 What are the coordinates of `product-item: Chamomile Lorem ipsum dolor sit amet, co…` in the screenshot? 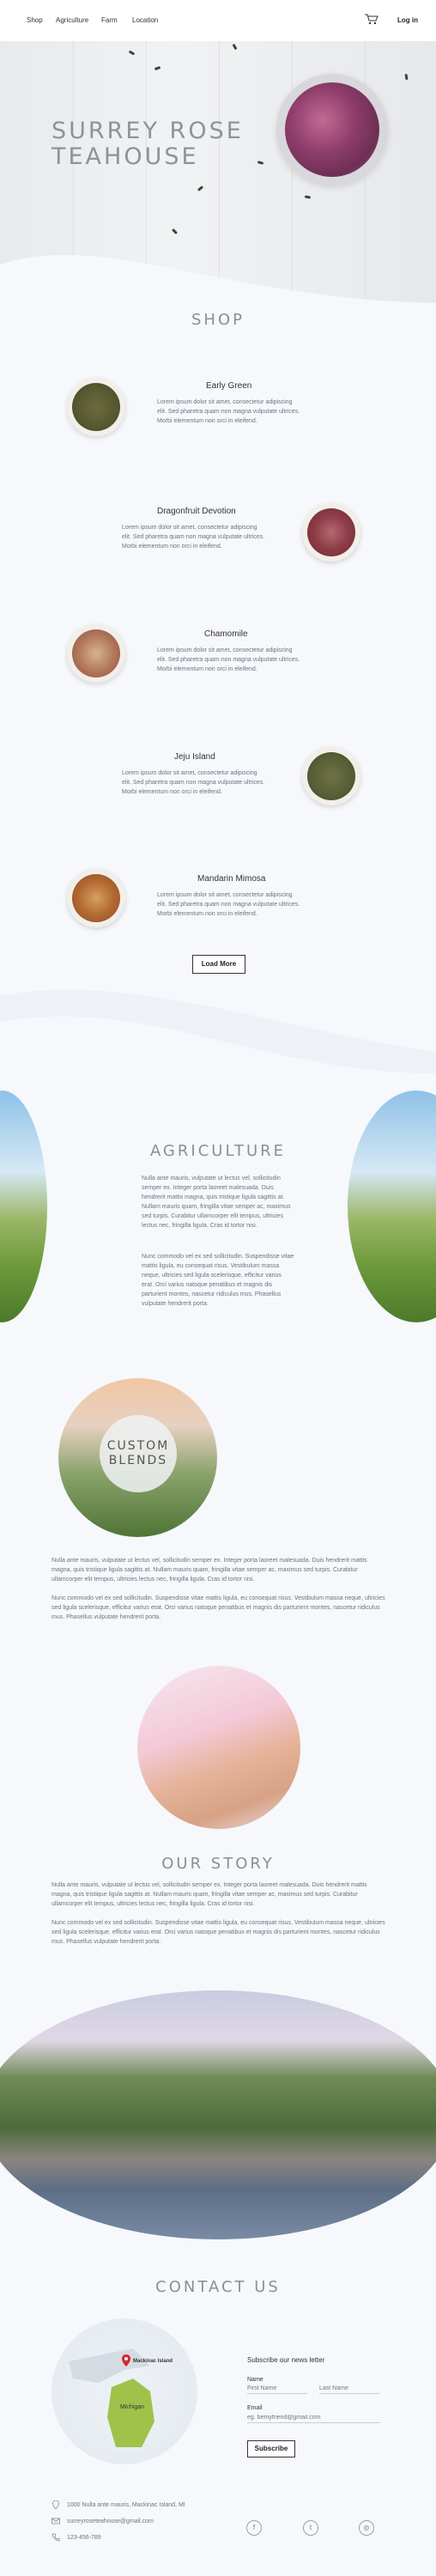 It's located at (218, 663).